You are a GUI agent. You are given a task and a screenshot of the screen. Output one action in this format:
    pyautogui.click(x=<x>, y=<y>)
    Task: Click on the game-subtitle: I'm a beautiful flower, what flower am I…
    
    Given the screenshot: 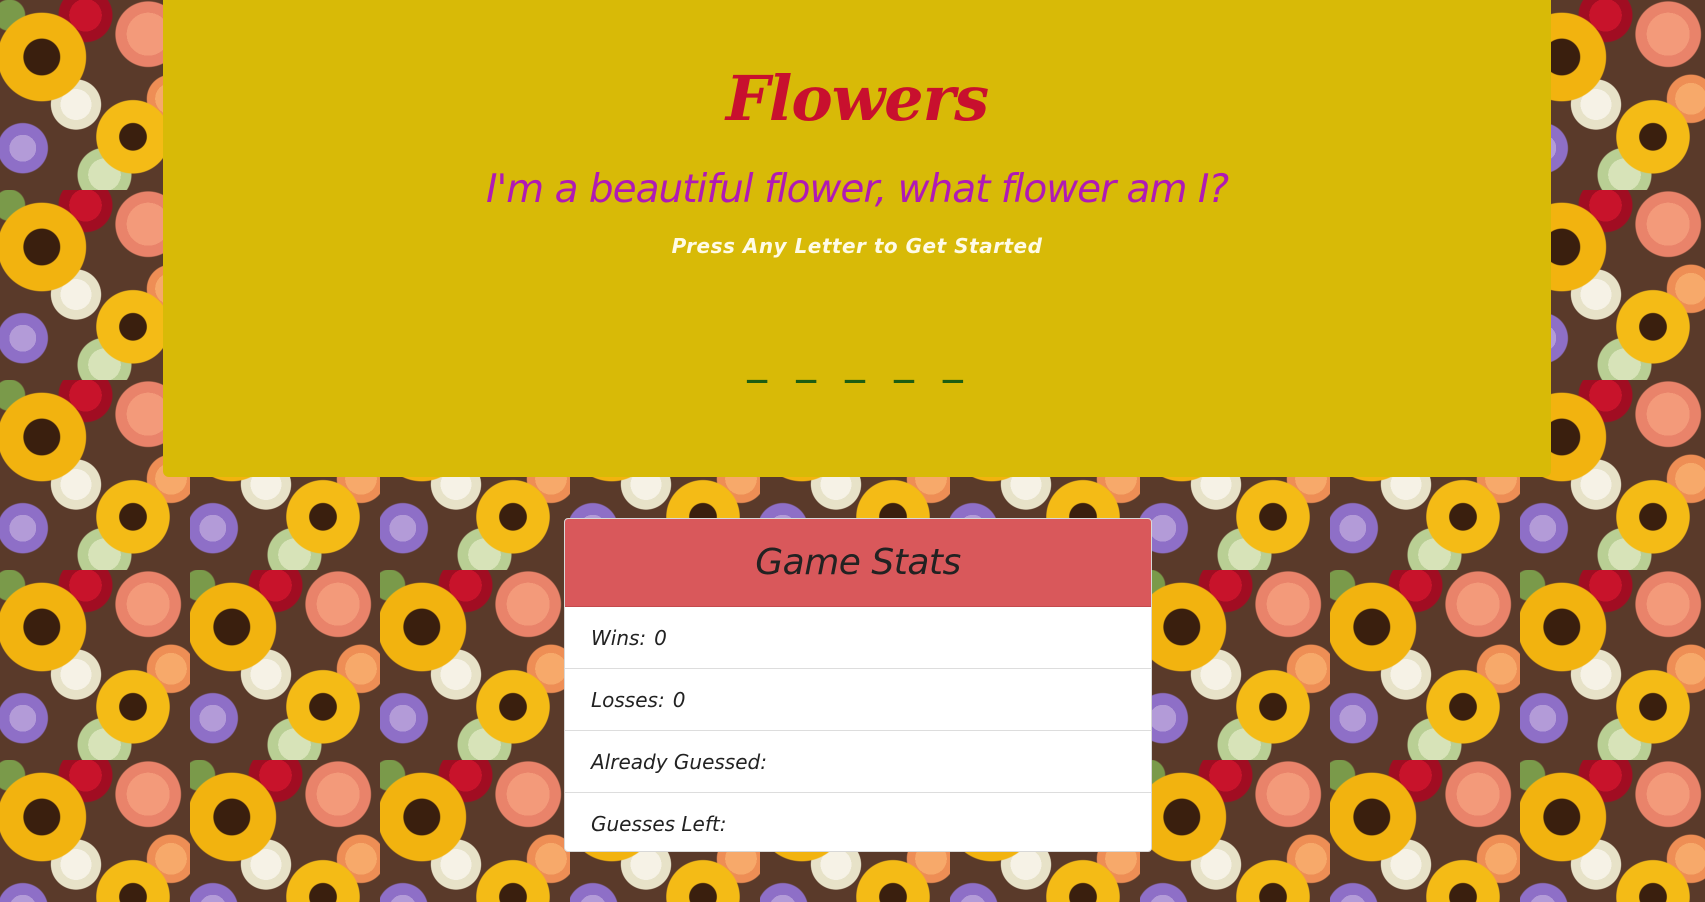 What is the action you would take?
    pyautogui.click(x=857, y=189)
    